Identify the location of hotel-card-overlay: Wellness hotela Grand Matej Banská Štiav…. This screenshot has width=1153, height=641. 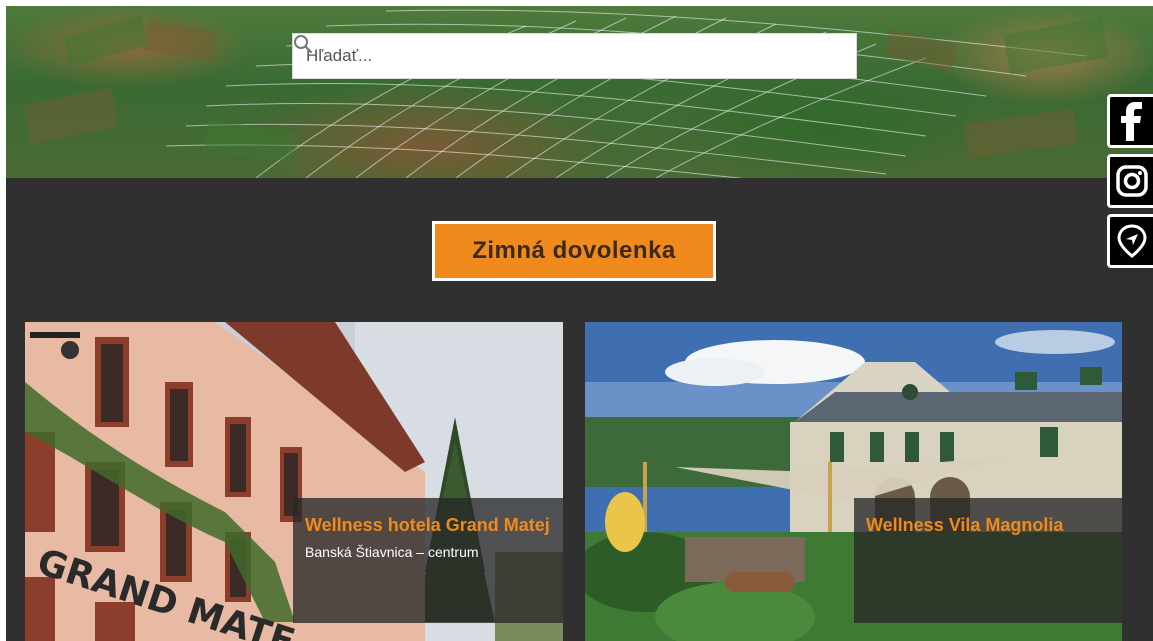
(428, 560).